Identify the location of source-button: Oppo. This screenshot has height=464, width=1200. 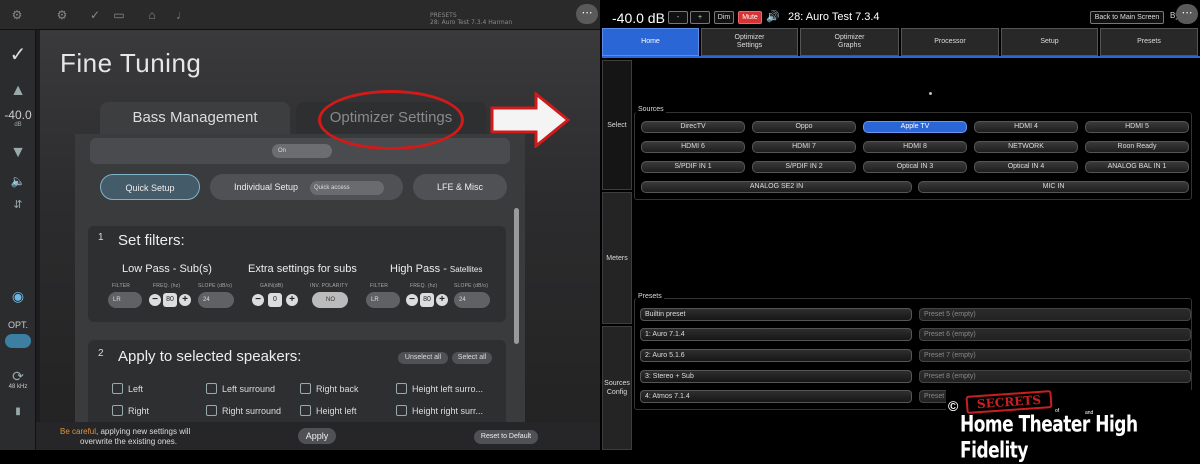
(804, 127).